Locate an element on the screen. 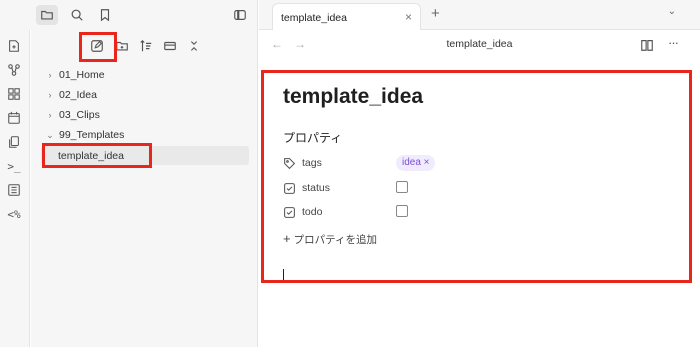 The height and width of the screenshot is (347, 700). tree-file: template_idea is located at coordinates (145, 155).